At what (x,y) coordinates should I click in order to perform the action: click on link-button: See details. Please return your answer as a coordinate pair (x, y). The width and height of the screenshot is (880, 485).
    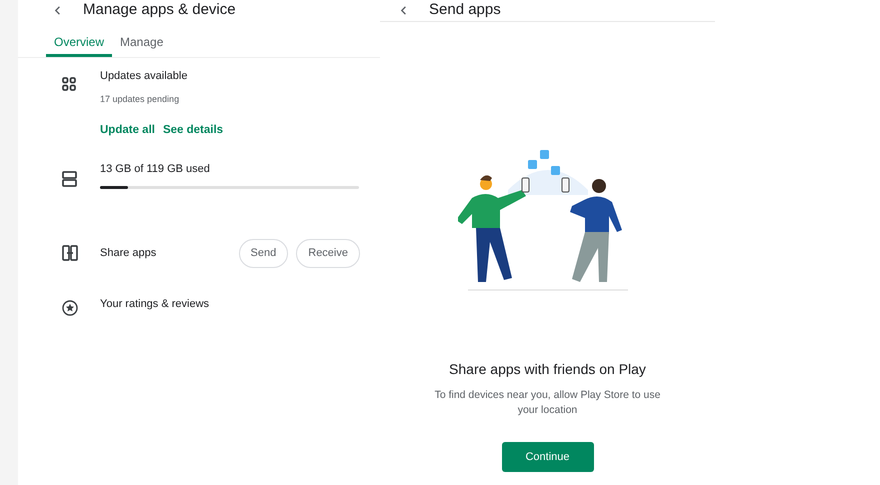
    Looking at the image, I should click on (193, 131).